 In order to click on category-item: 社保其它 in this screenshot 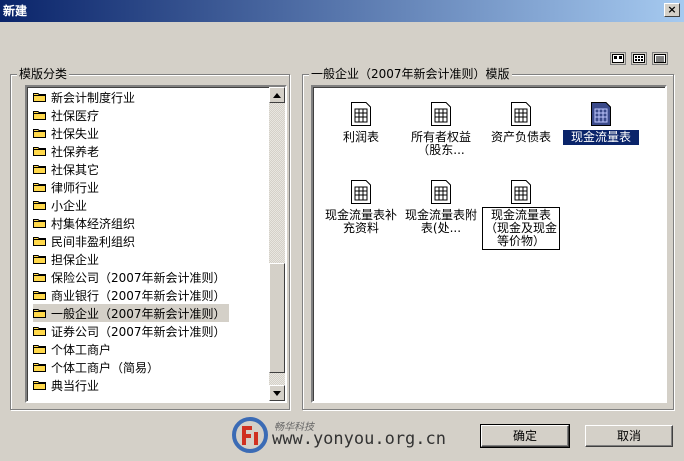, I will do `click(67, 169)`.